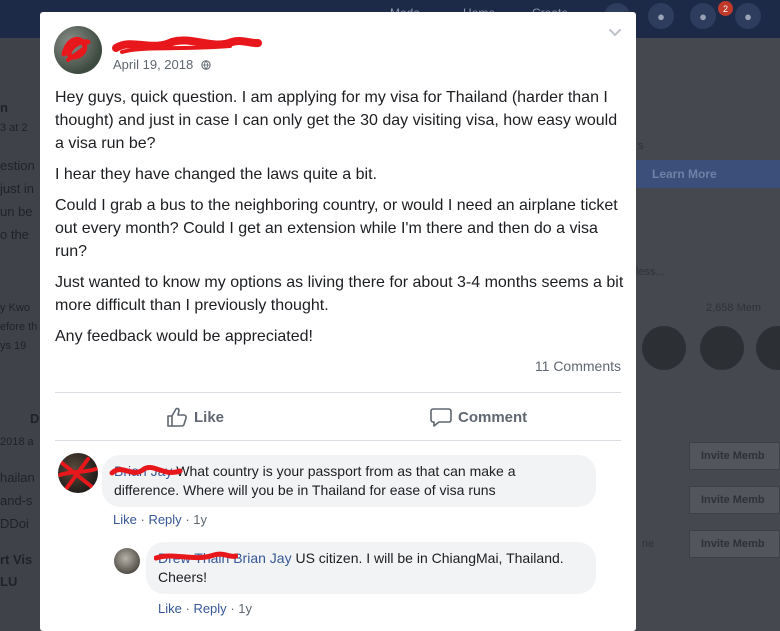 The height and width of the screenshot is (631, 780). Describe the element at coordinates (641, 146) in the screenshot. I see `bg-fragment: s` at that location.